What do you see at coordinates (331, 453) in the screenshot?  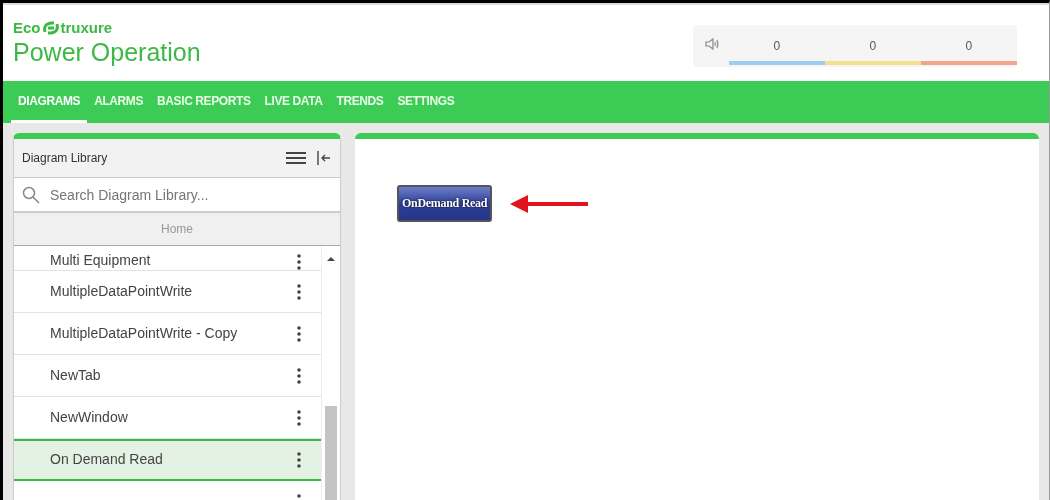 I see `scrollbar-thumb` at bounding box center [331, 453].